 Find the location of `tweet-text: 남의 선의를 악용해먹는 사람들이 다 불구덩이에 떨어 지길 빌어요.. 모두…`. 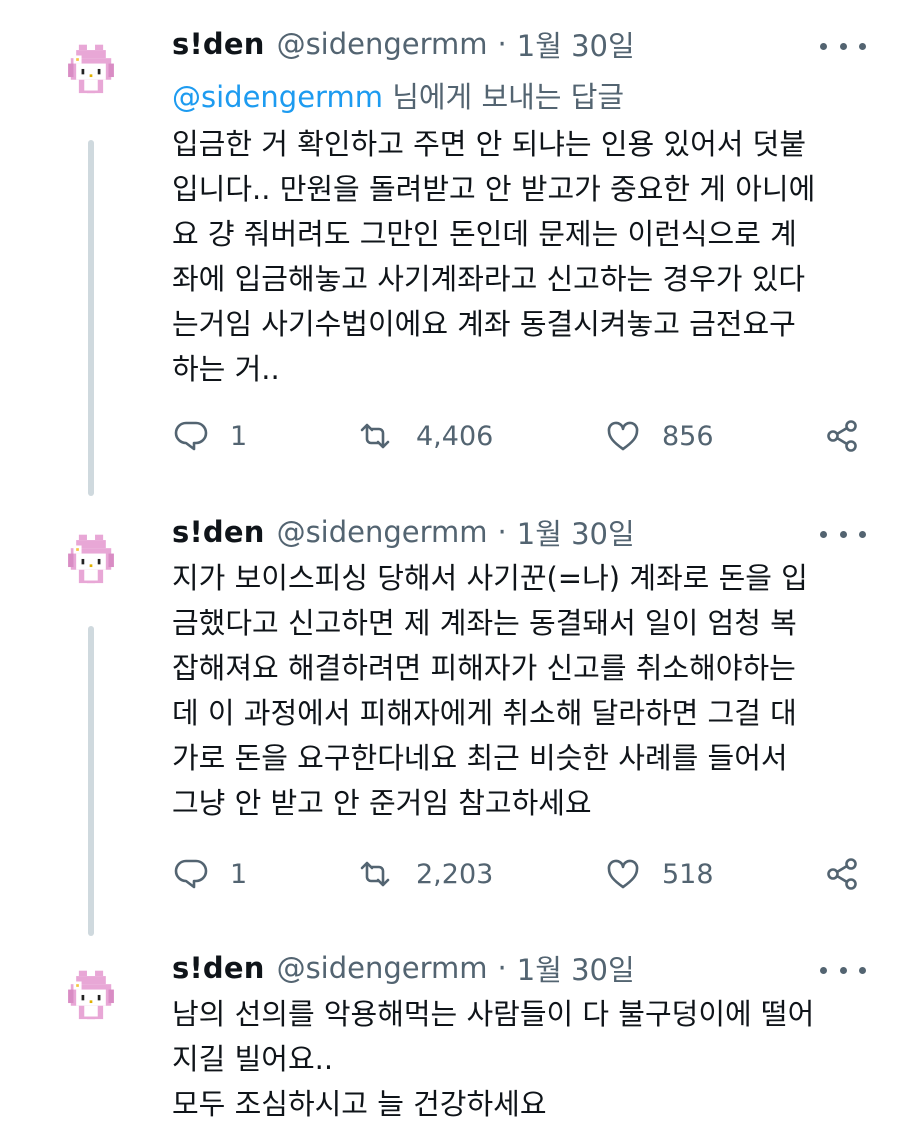

tweet-text: 남의 선의를 악용해먹는 사람들이 다 불구덩이에 떨어 지길 빌어요.. 모두… is located at coordinates (522, 1059).